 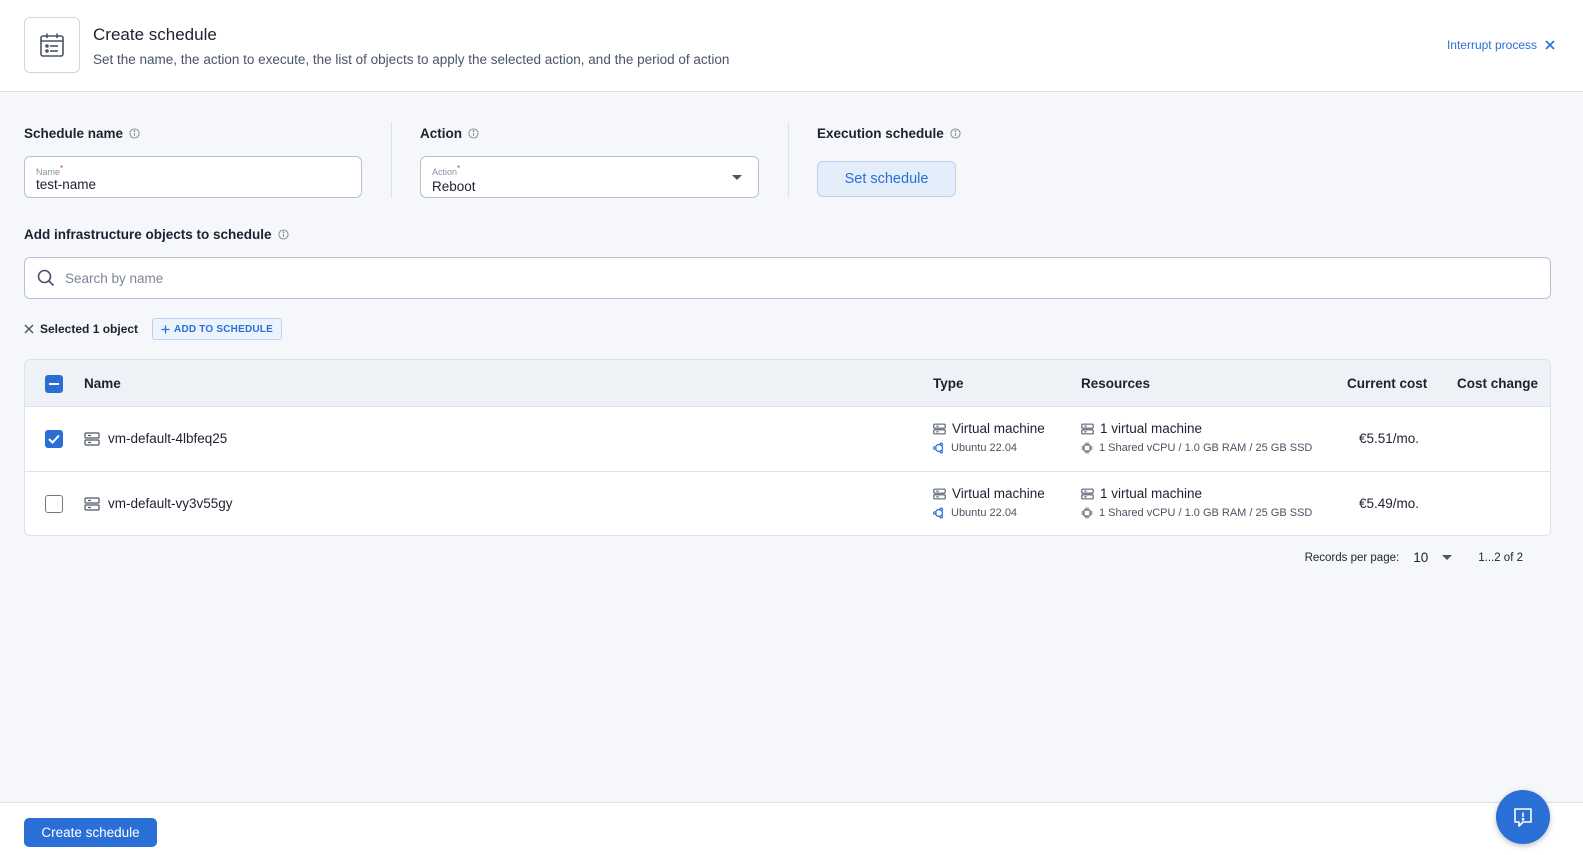 I want to click on execution-schedule-label: Execution schedule, so click(x=889, y=133).